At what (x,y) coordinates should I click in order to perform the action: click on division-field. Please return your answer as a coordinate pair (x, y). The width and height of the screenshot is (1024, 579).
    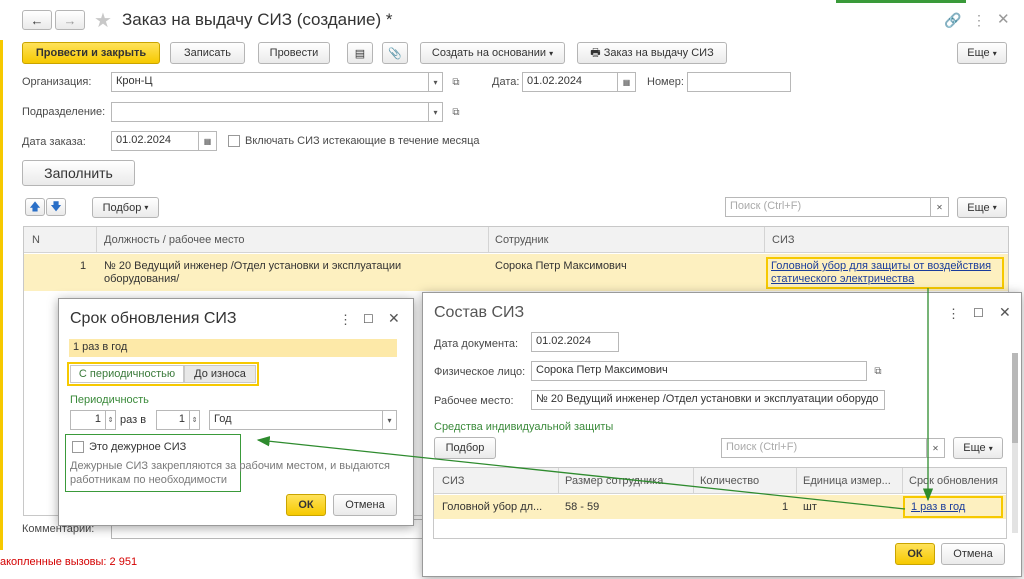
    Looking at the image, I should click on (270, 112).